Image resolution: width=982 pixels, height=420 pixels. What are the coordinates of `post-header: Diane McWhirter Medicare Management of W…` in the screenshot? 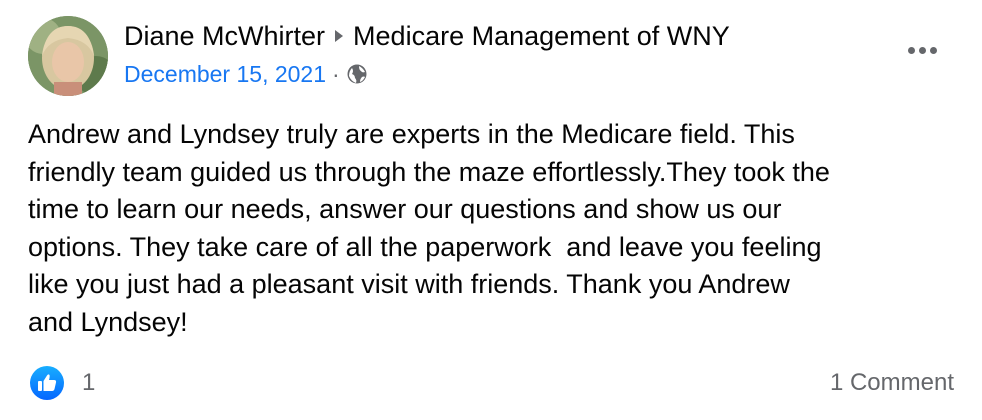 It's located at (427, 36).